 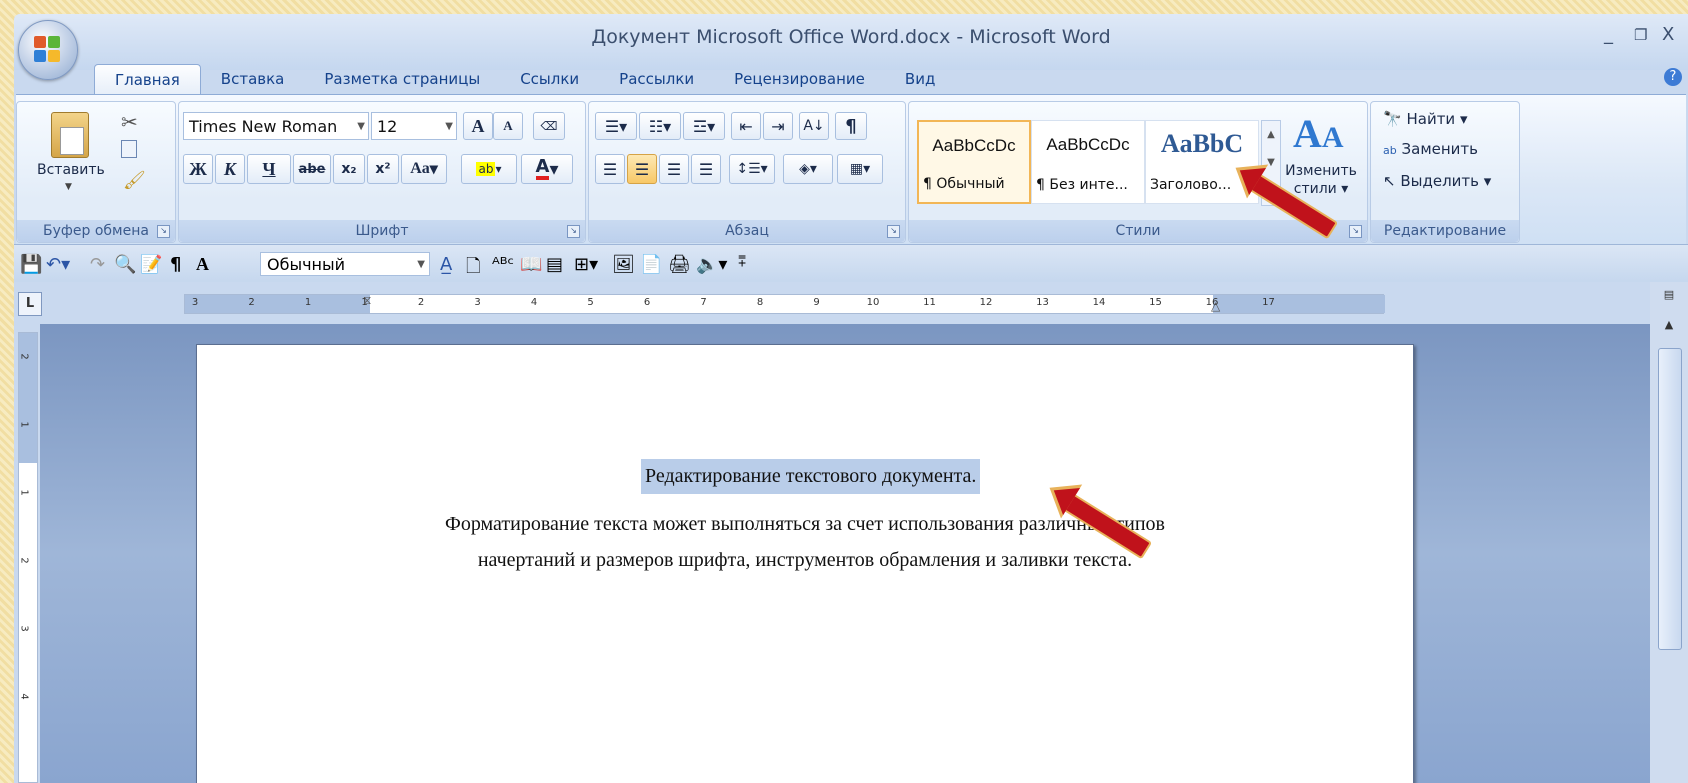 What do you see at coordinates (784, 303) in the screenshot?
I see `horizontal-ruler: 3 2 1 1 2 3 4 5 6 7 8 9 10 11 12 13 14 15 16 17 ⧖ △` at bounding box center [784, 303].